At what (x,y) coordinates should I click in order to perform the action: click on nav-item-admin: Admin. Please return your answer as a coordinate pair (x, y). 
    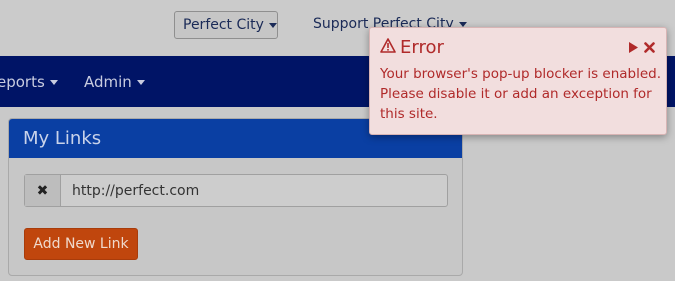
    Looking at the image, I should click on (114, 82).